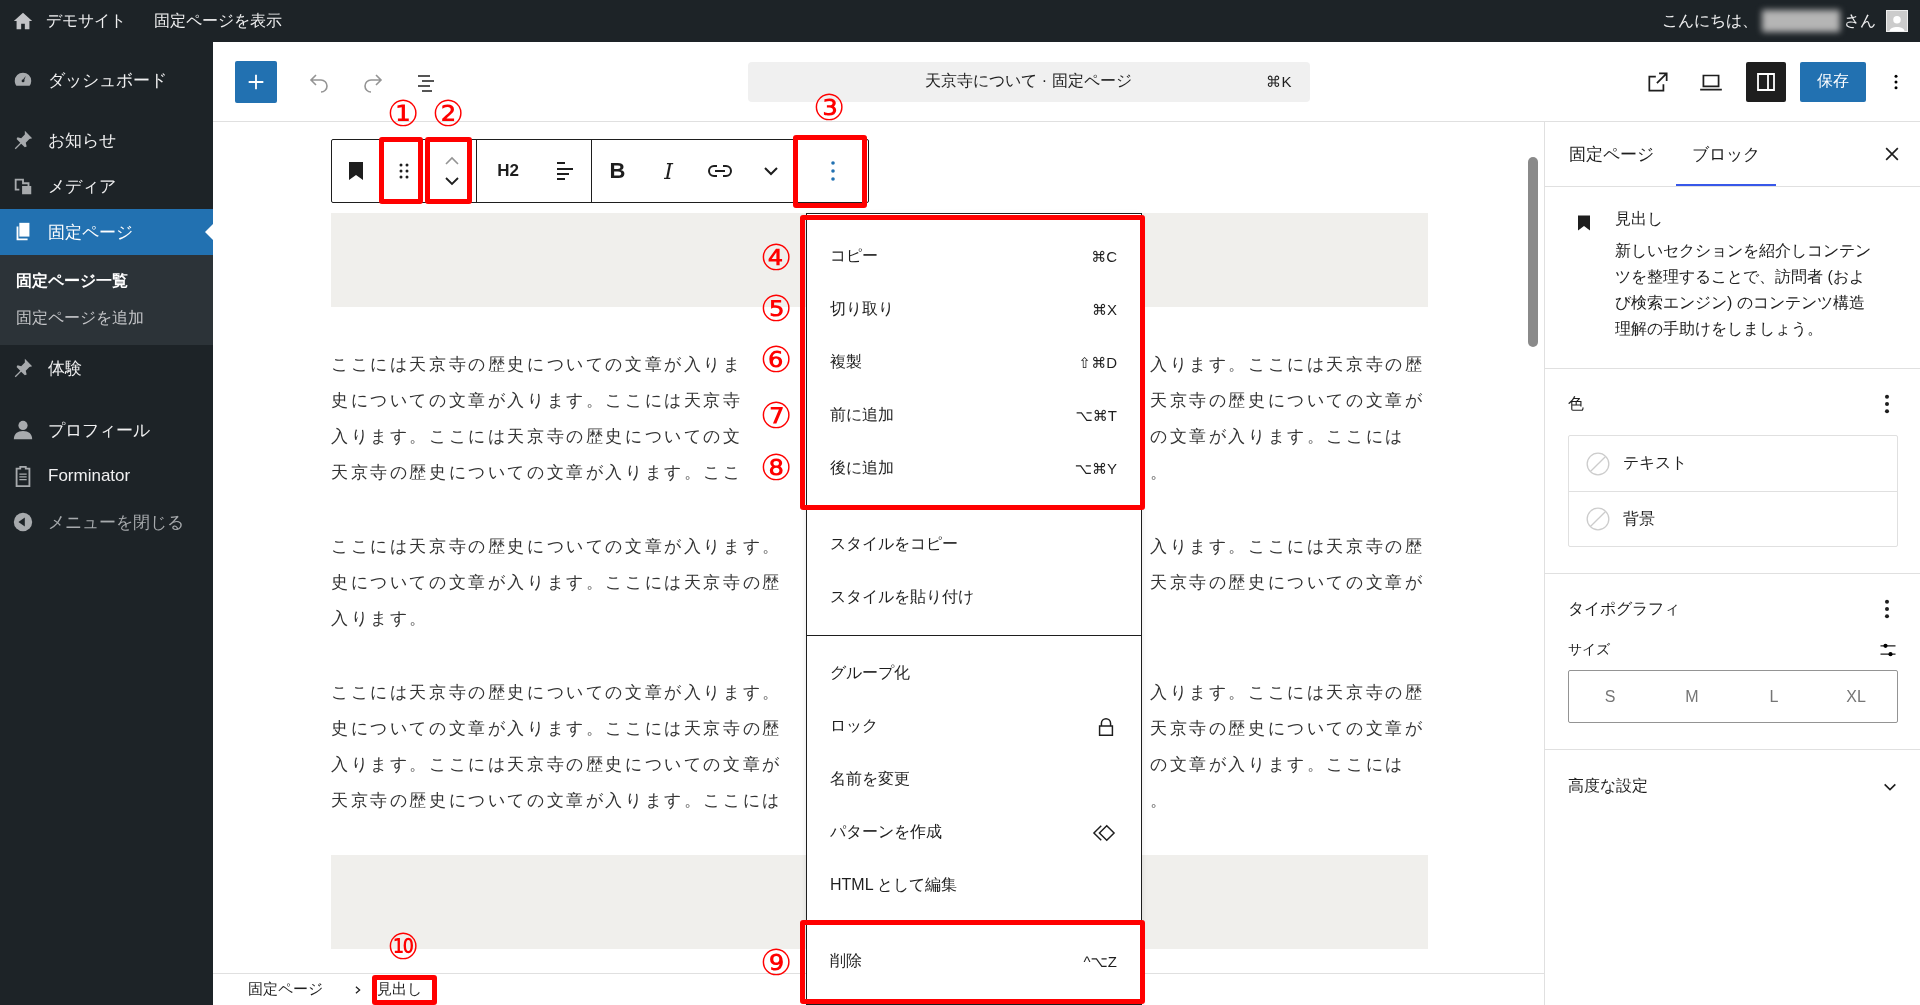 The height and width of the screenshot is (1005, 1920). What do you see at coordinates (974, 726) in the screenshot?
I see `menu-item: ロック` at bounding box center [974, 726].